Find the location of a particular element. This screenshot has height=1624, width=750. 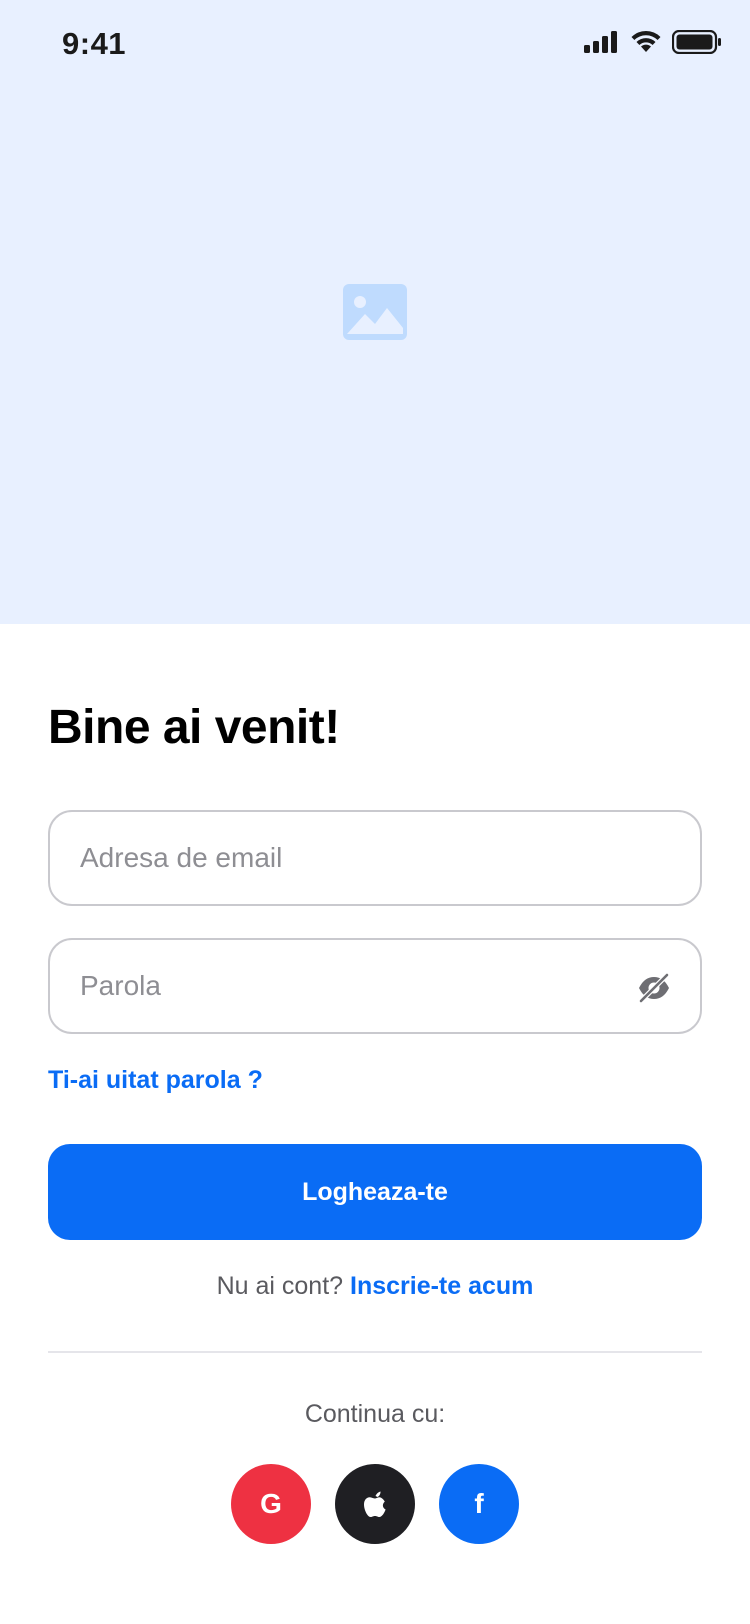

login-button: Logheaza-te is located at coordinates (375, 1192).